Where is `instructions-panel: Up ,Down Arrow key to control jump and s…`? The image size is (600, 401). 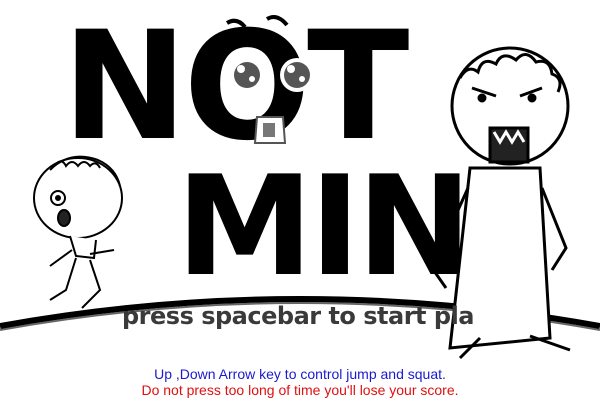
instructions-panel: Up ,Down Arrow key to control jump and s… is located at coordinates (300, 382).